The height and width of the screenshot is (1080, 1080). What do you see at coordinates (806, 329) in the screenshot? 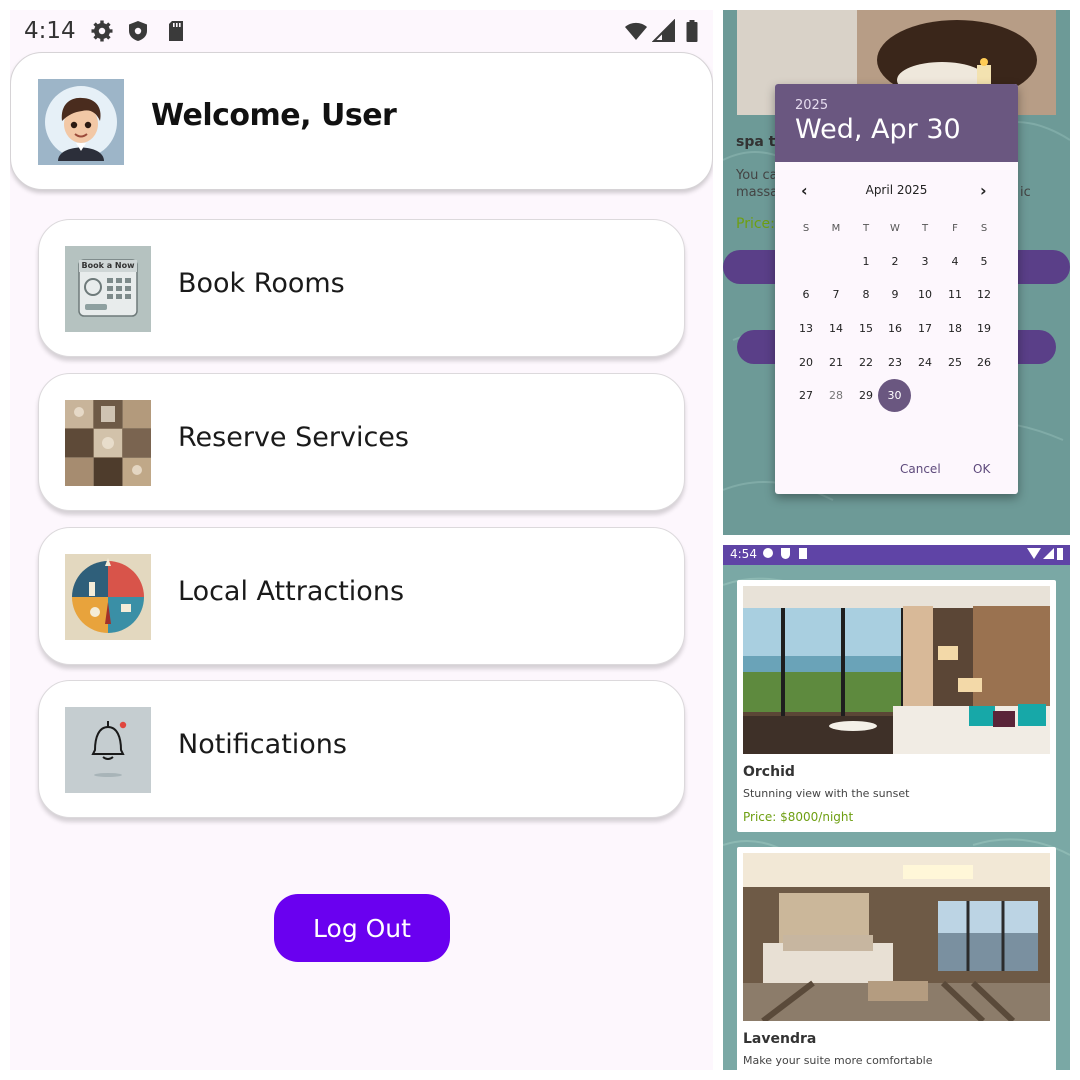
I see `calendar-day: 13` at bounding box center [806, 329].